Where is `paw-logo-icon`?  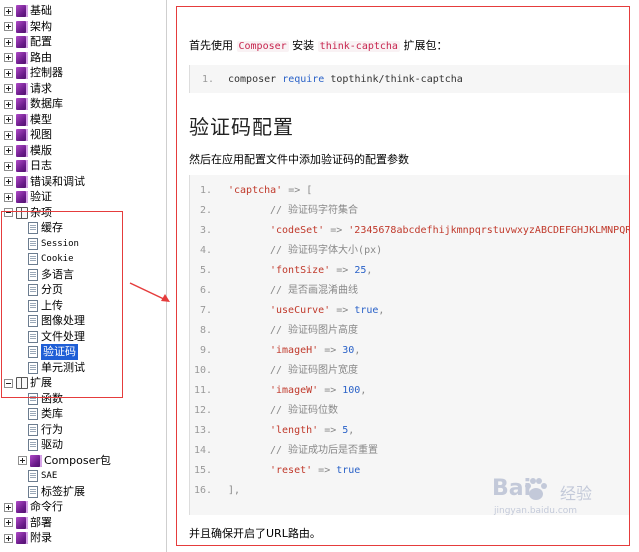
paw-logo-icon is located at coordinates (536, 489).